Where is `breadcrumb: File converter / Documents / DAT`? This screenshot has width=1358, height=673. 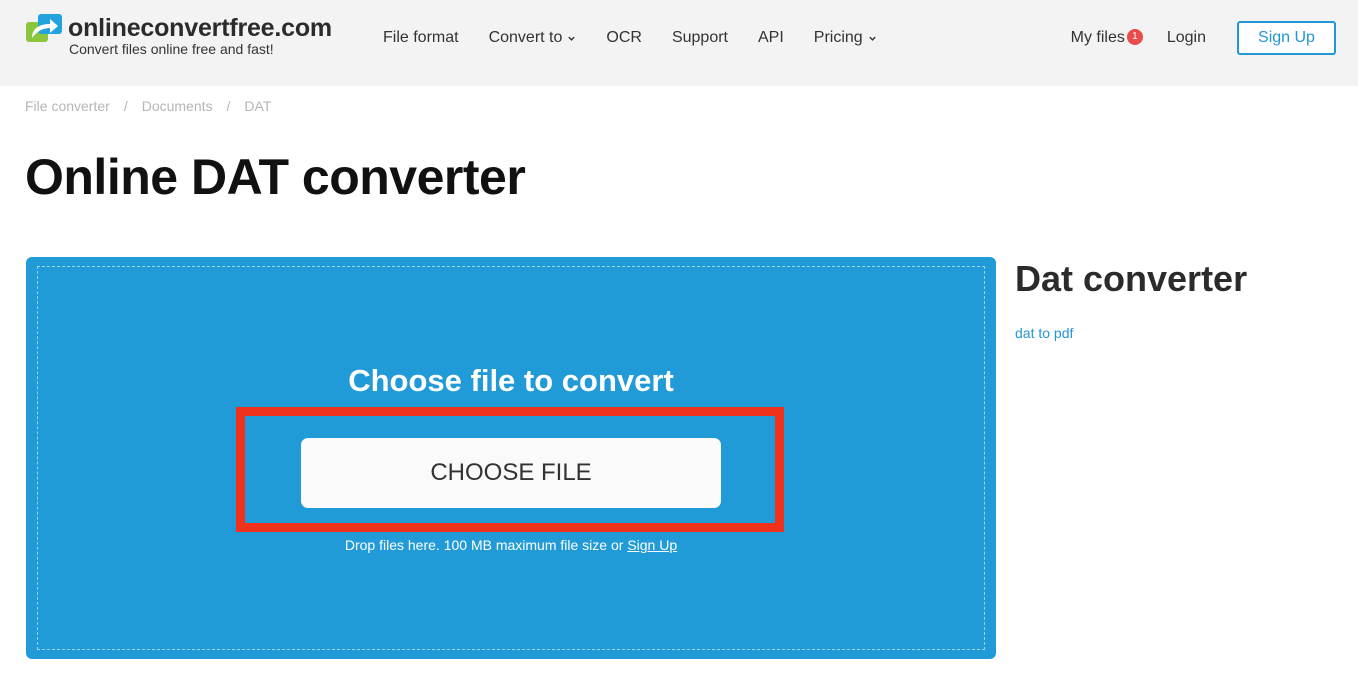 breadcrumb: File converter / Documents / DAT is located at coordinates (148, 106).